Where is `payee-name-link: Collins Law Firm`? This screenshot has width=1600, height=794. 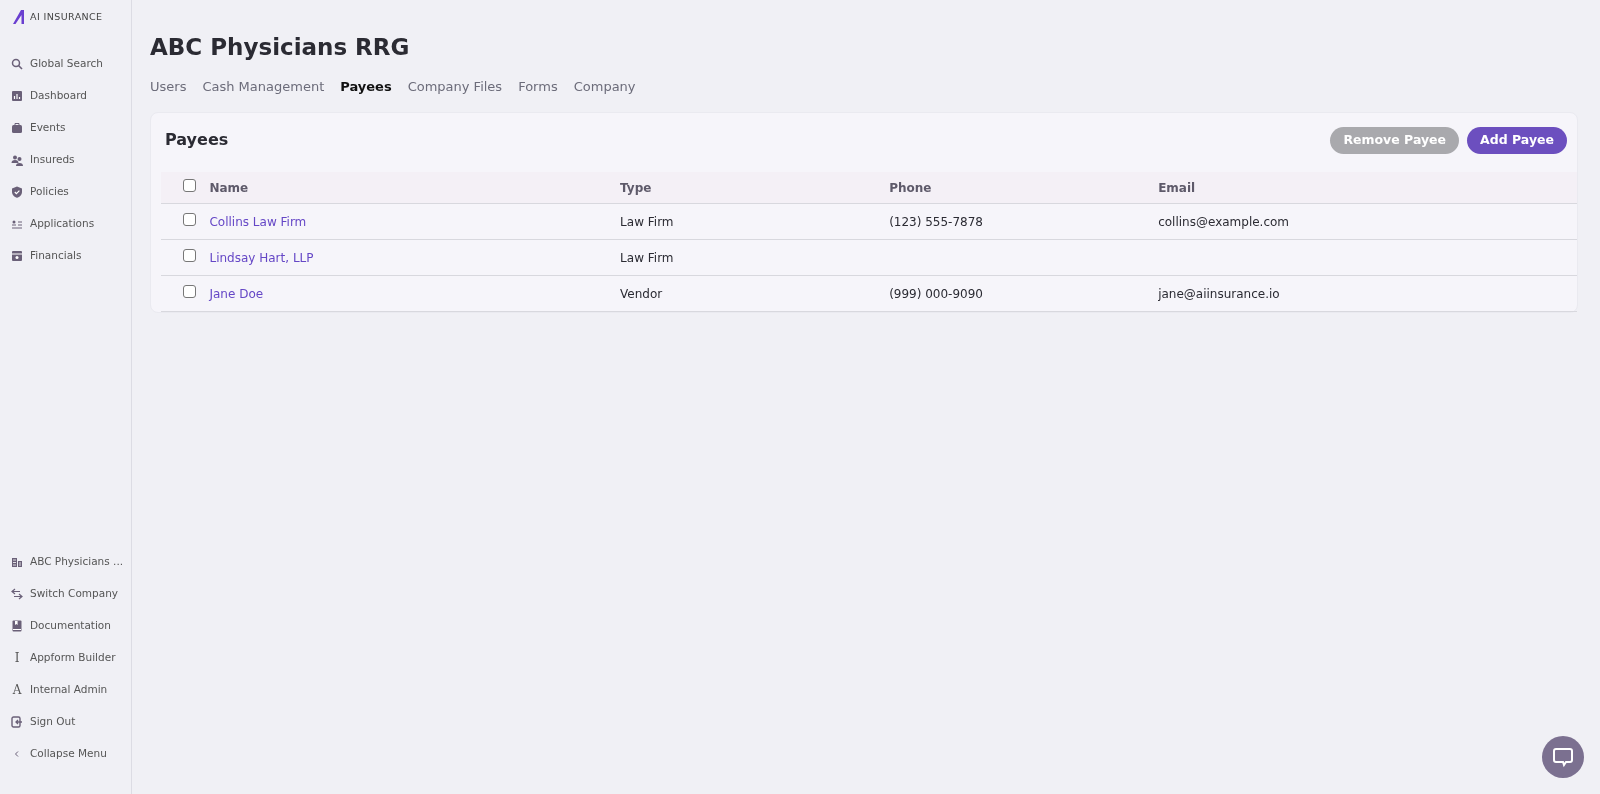
payee-name-link: Collins Law Firm is located at coordinates (258, 221).